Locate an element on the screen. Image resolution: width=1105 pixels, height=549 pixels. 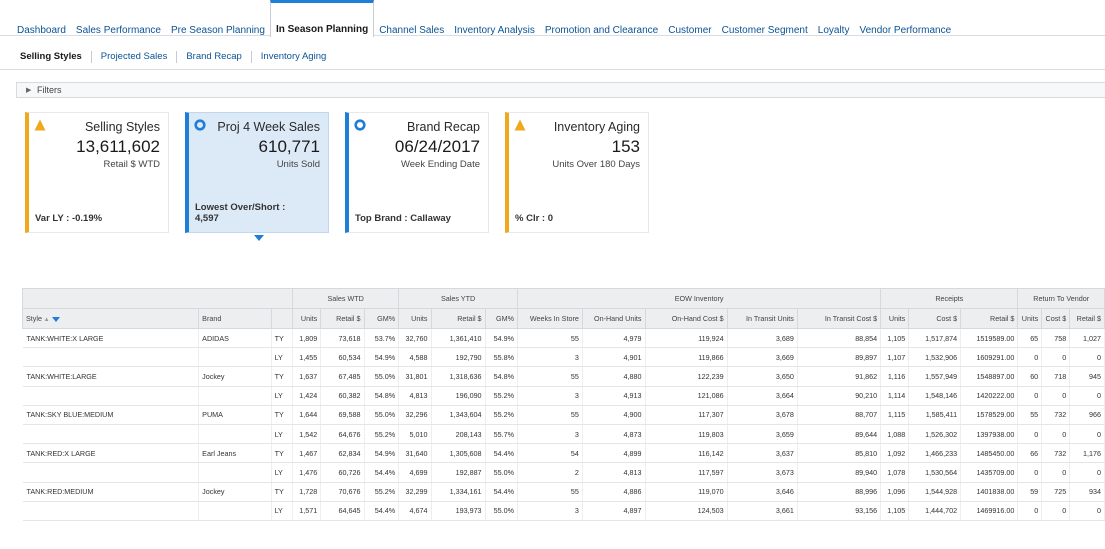
table-cell: 31,640 is located at coordinates (415, 453).